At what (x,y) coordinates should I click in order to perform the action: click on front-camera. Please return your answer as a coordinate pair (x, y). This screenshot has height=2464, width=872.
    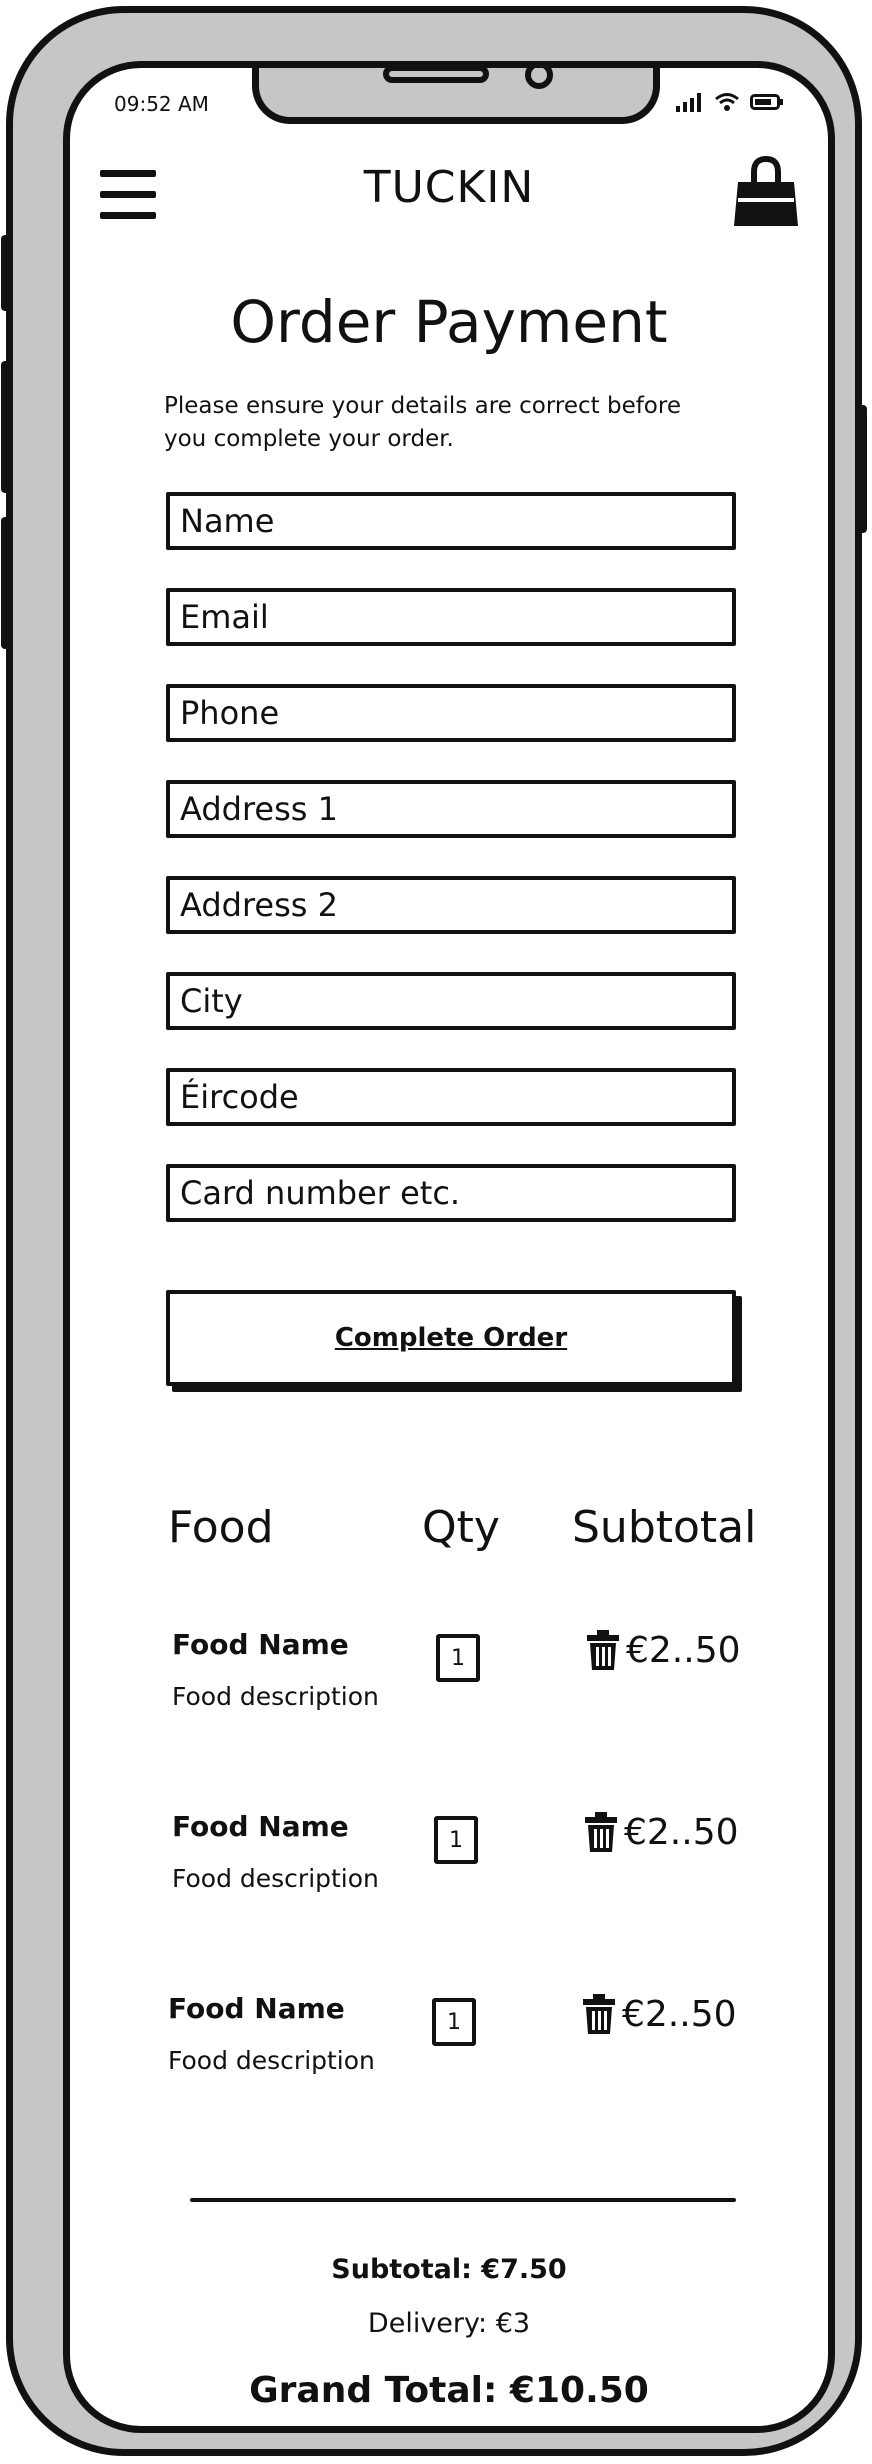
    Looking at the image, I should click on (539, 78).